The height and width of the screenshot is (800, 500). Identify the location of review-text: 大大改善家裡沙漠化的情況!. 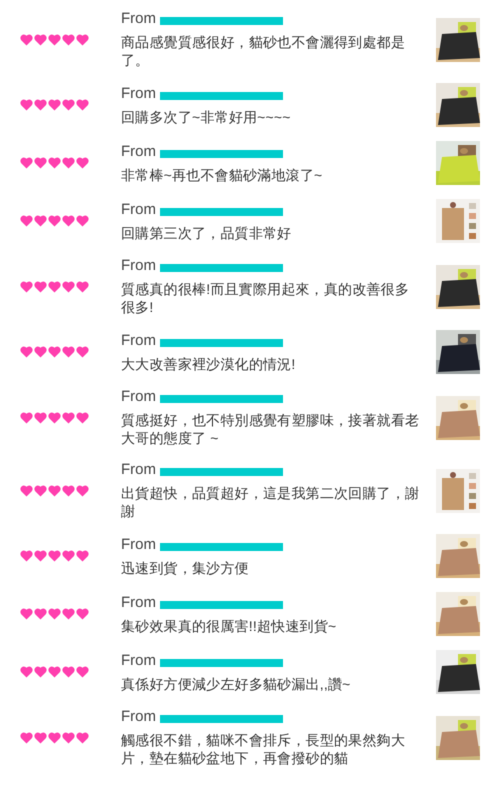
(208, 363).